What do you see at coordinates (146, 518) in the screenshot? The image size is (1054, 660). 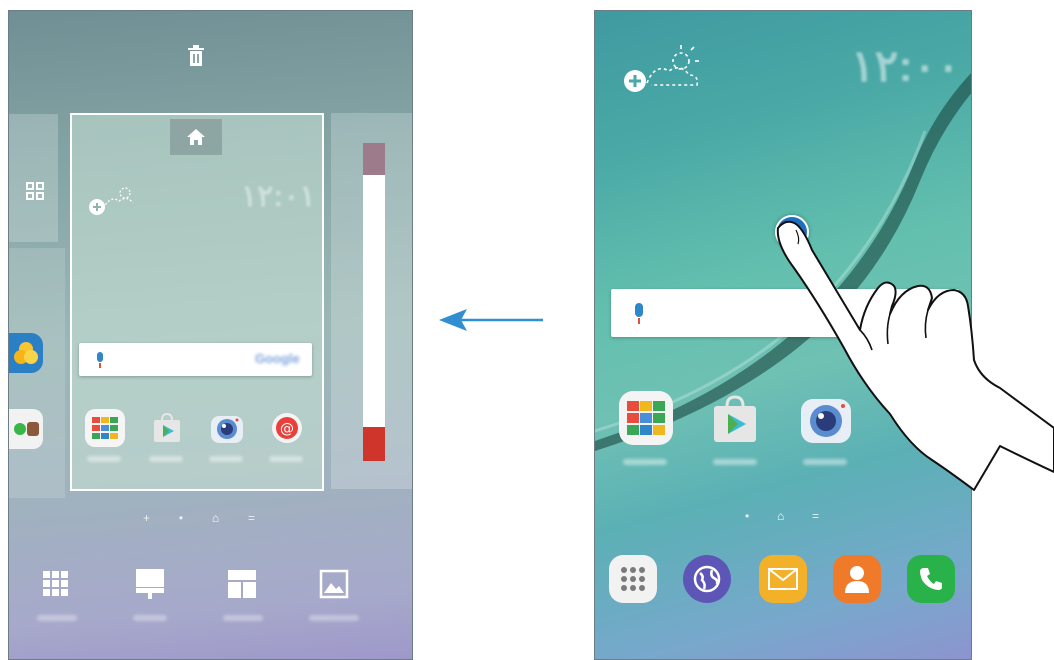 I see `page-add-indicator: +` at bounding box center [146, 518].